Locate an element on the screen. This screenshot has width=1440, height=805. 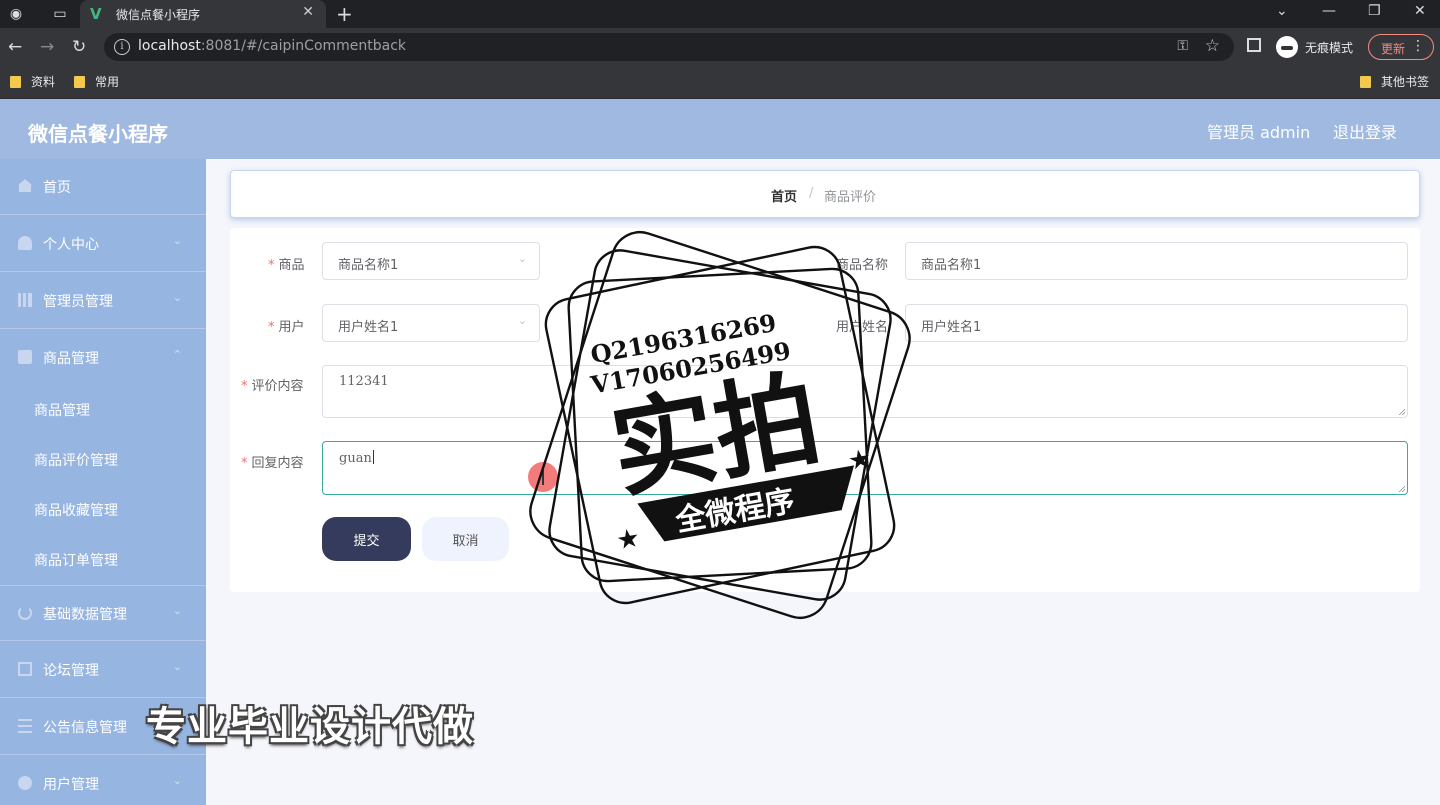
minimize-icon: — is located at coordinates (1329, 11).